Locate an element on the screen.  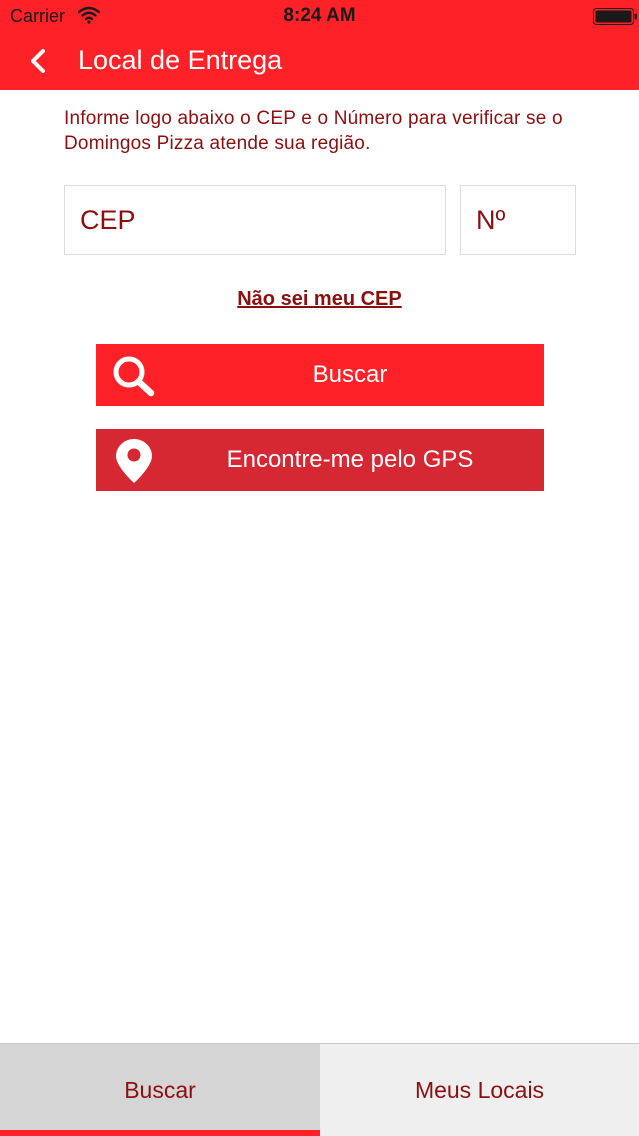
tab-meus-locais: Meus Locais is located at coordinates (479, 1090).